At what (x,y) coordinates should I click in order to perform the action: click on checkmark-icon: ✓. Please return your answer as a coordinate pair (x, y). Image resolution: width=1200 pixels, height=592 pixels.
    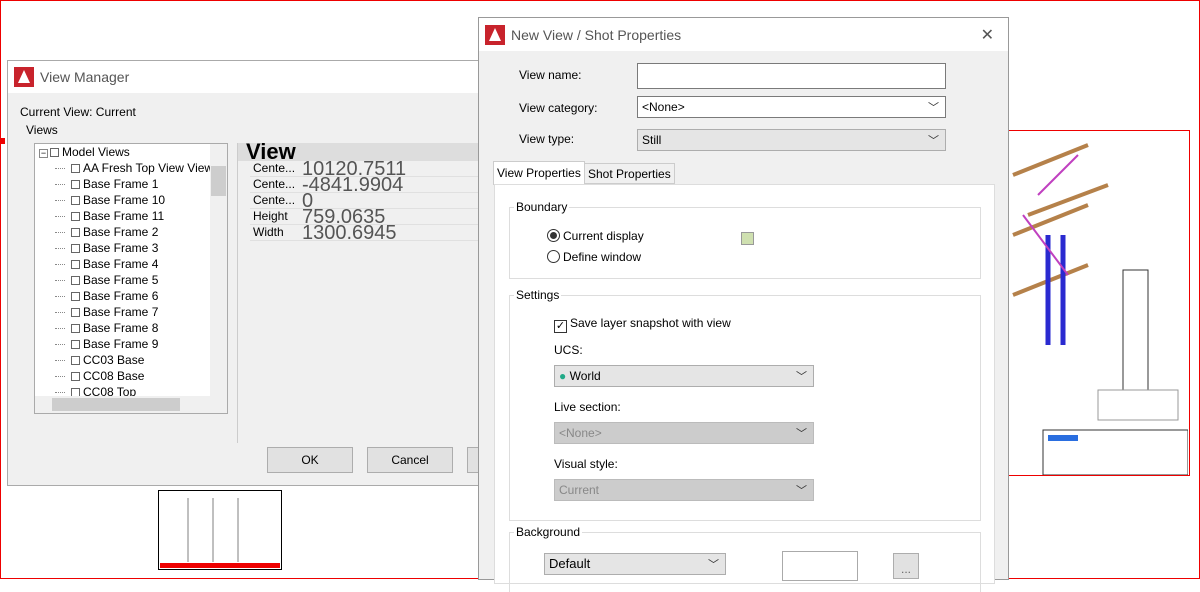
    Looking at the image, I should click on (560, 326).